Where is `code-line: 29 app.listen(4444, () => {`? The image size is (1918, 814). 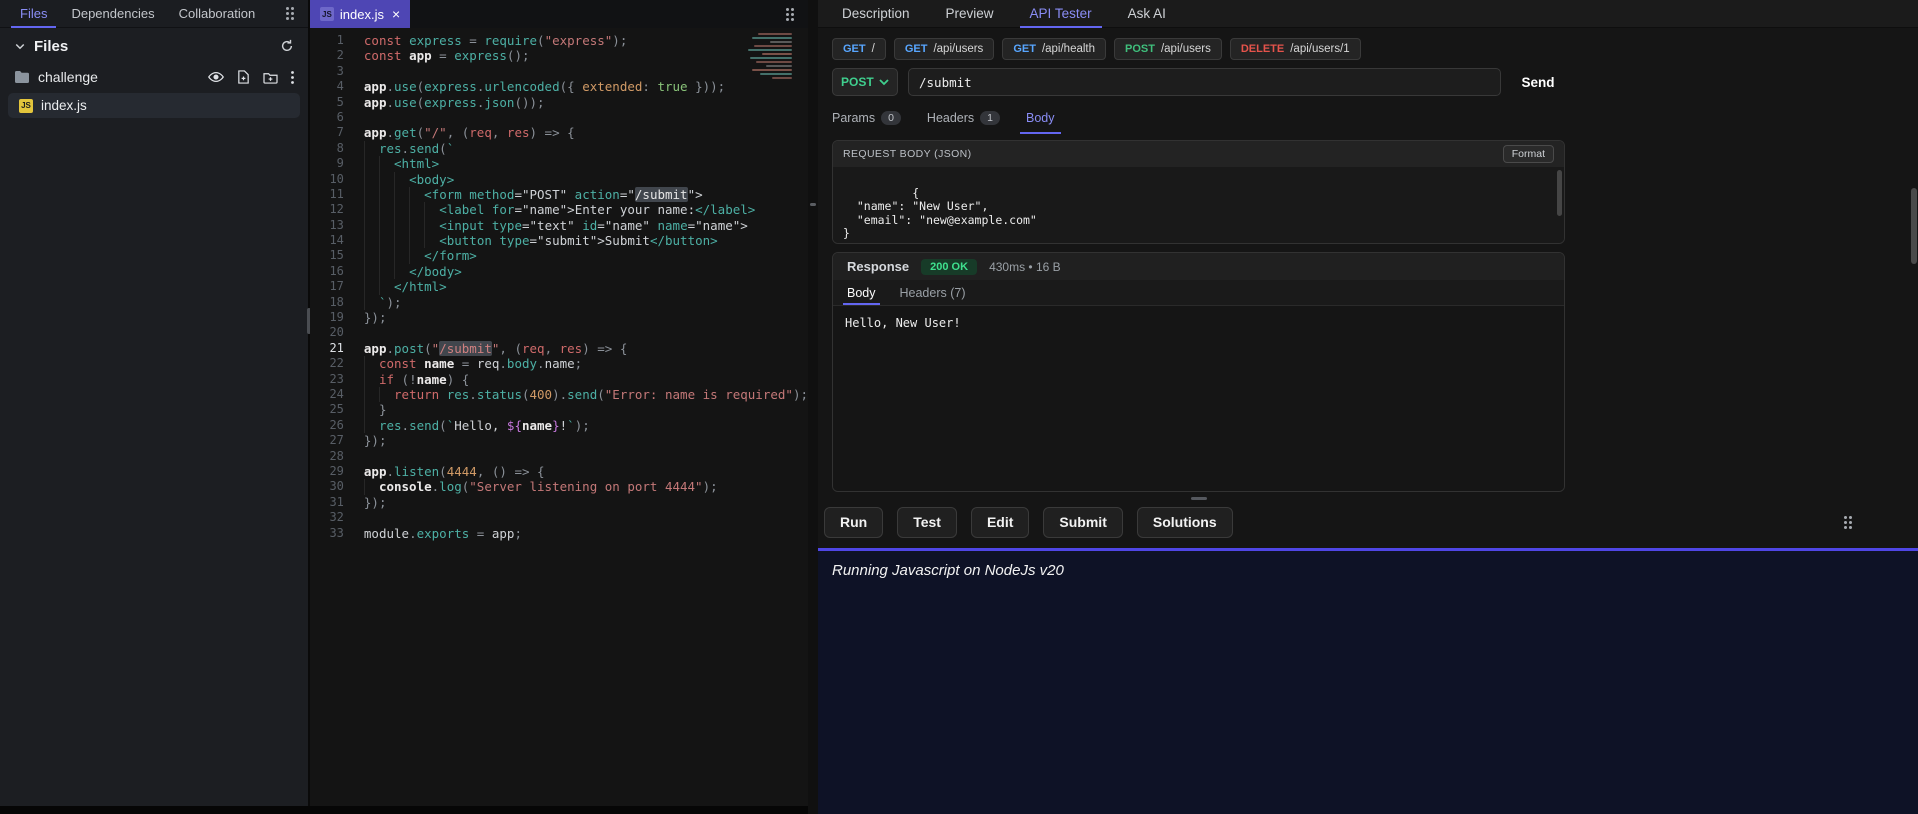
code-line: 29 app.listen(4444, () => { is located at coordinates (559, 471).